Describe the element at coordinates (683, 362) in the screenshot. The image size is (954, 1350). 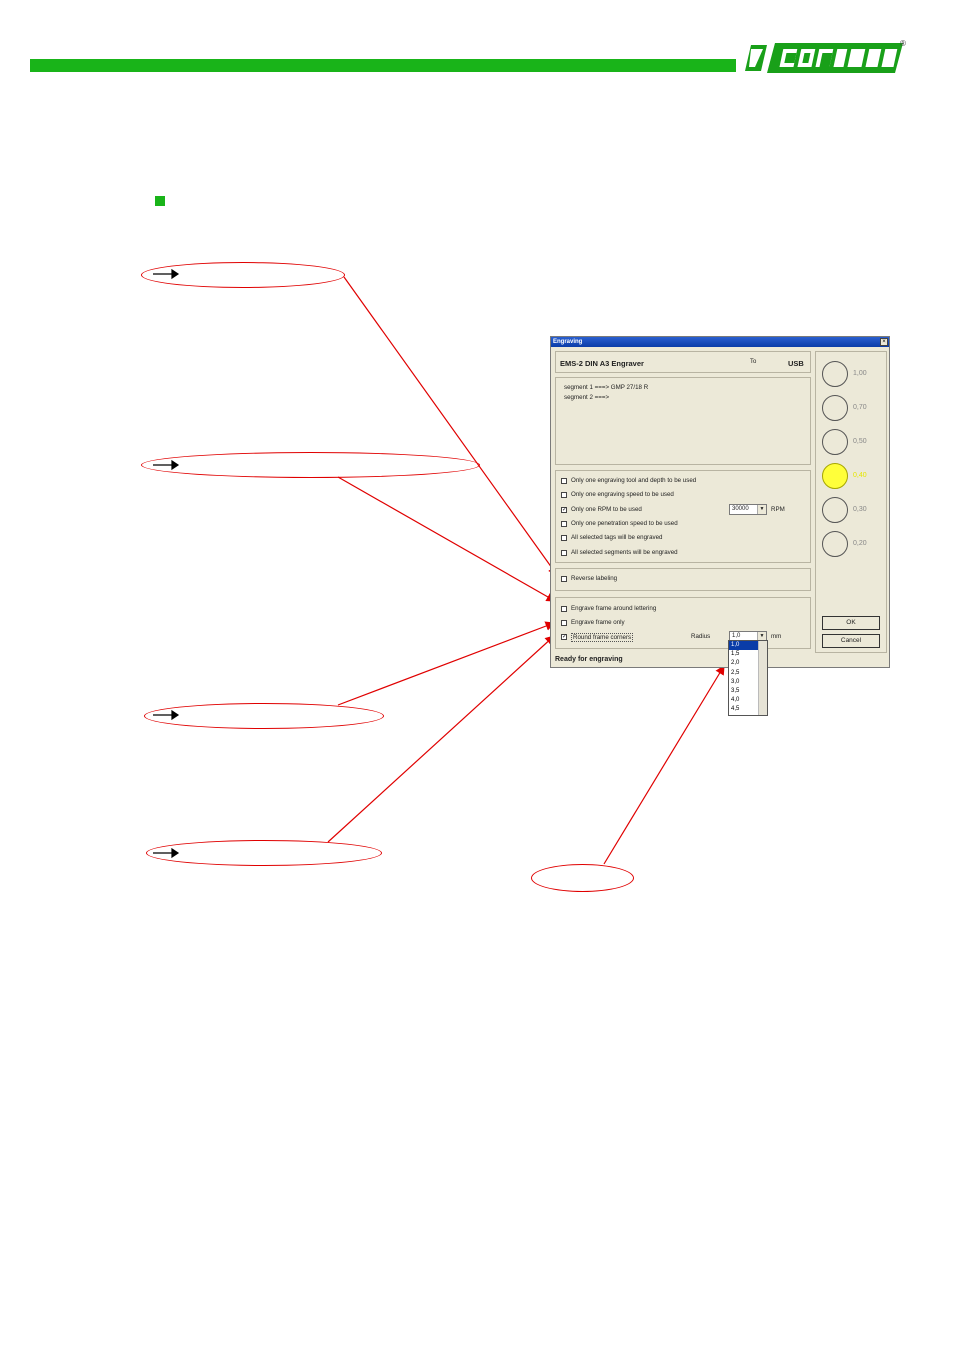
I see `device-panel: EMS-2 DIN A3 Engraver To USB` at that location.